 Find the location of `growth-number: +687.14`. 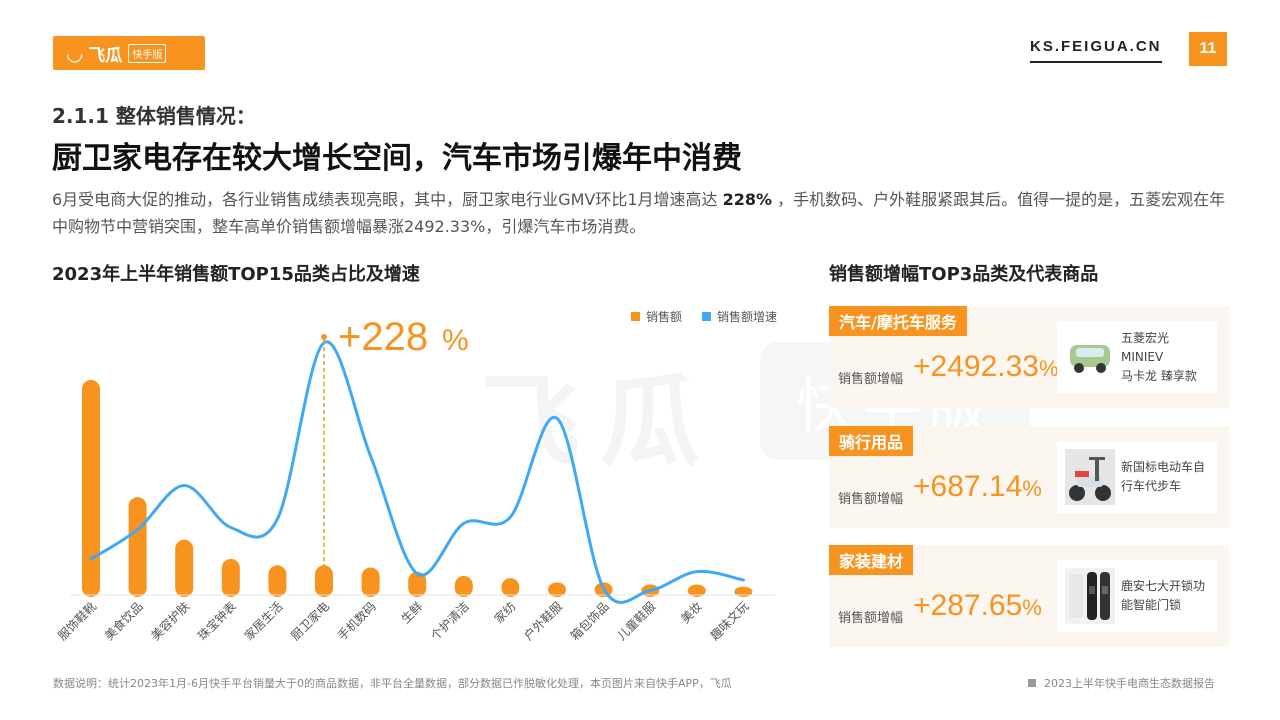

growth-number: +687.14 is located at coordinates (968, 486).